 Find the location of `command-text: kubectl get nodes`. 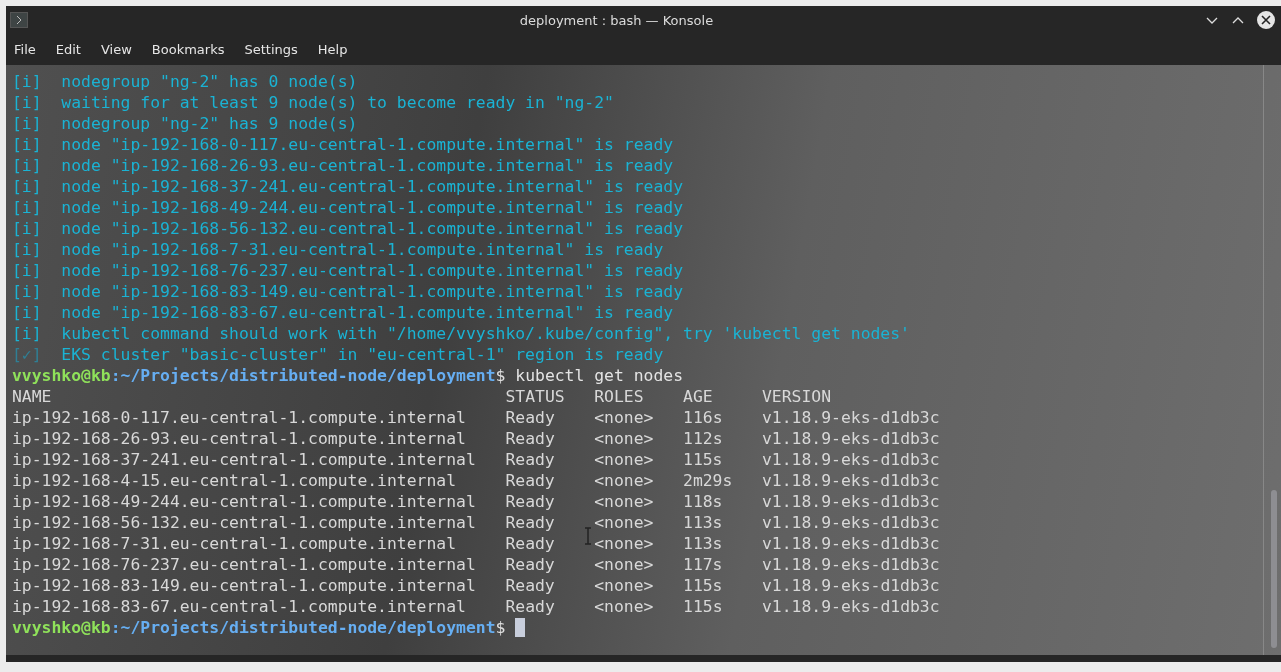

command-text: kubectl get nodes is located at coordinates (599, 375).